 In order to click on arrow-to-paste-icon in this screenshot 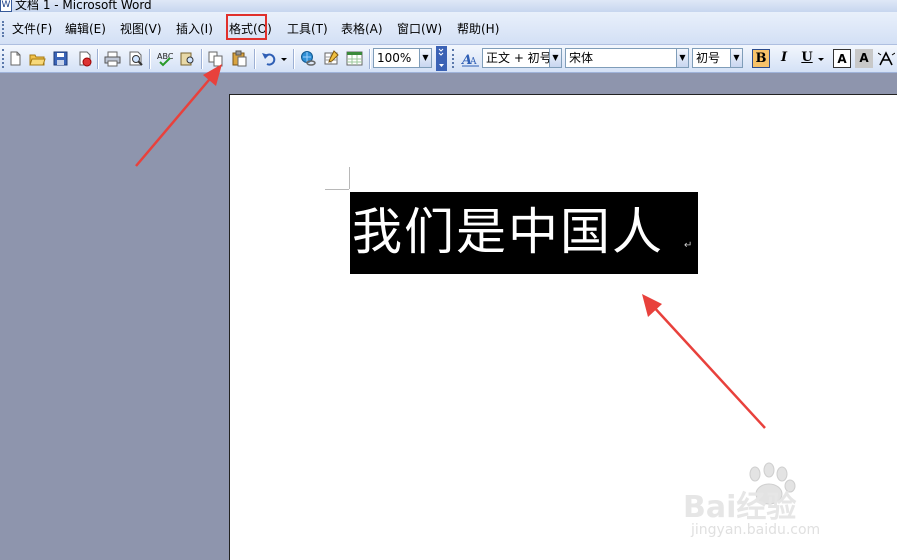, I will do `click(178, 115)`.